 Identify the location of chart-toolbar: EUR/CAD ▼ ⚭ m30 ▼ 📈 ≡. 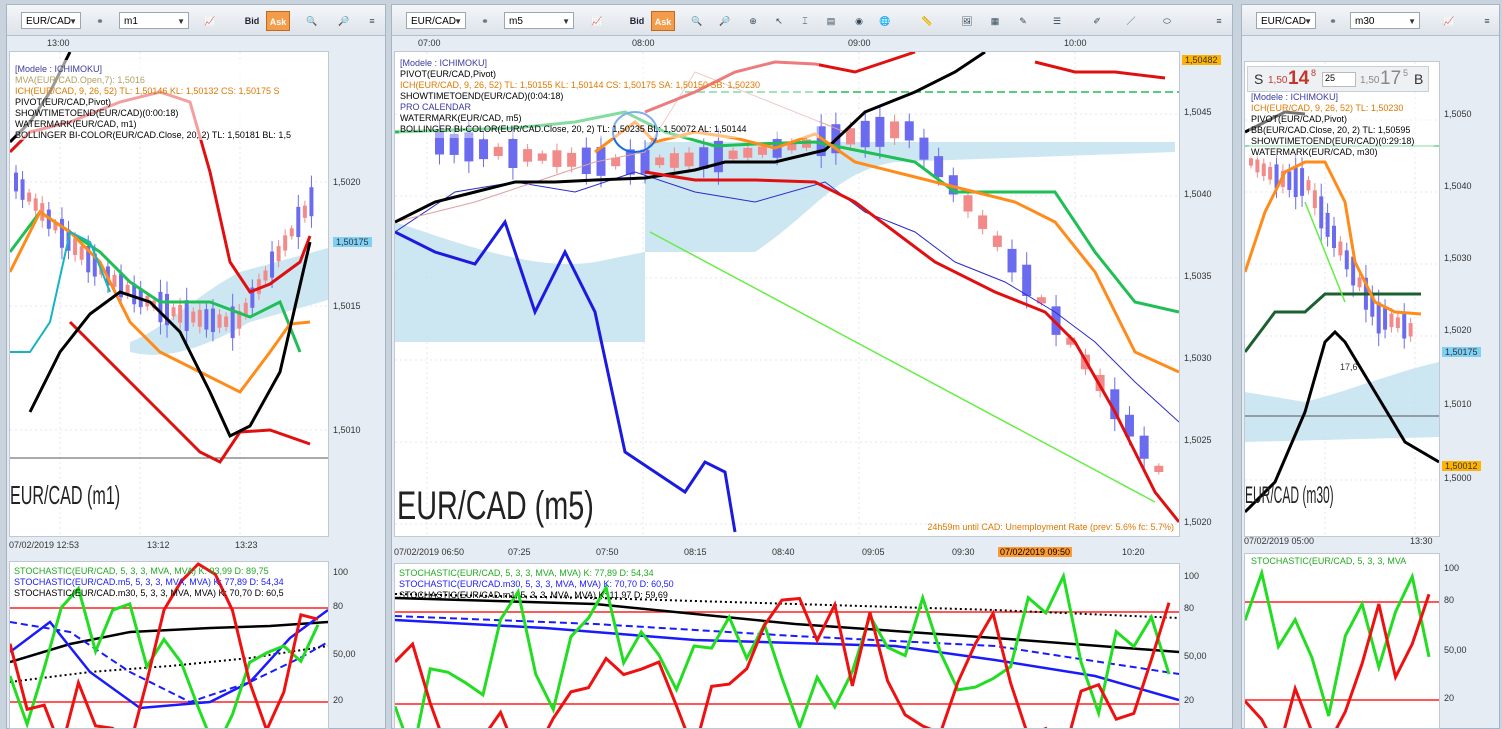
(1370, 20).